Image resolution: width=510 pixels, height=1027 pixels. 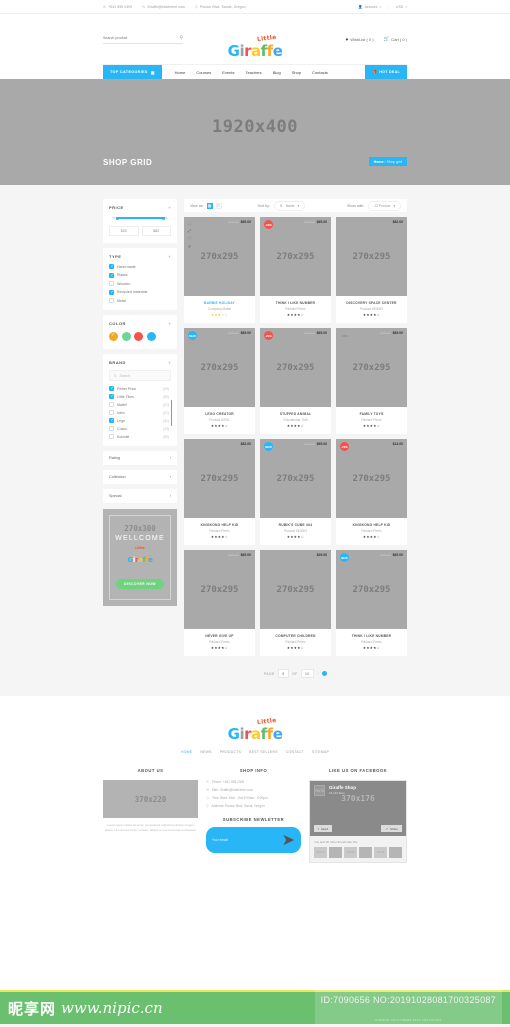 I want to click on newsletter-email-input, so click(x=247, y=840).